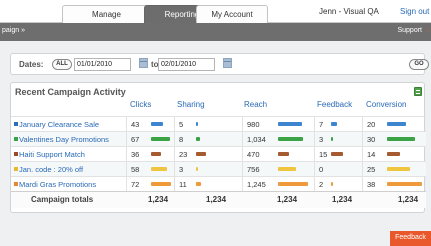  What do you see at coordinates (135, 184) in the screenshot?
I see `cell-value: 72` at bounding box center [135, 184].